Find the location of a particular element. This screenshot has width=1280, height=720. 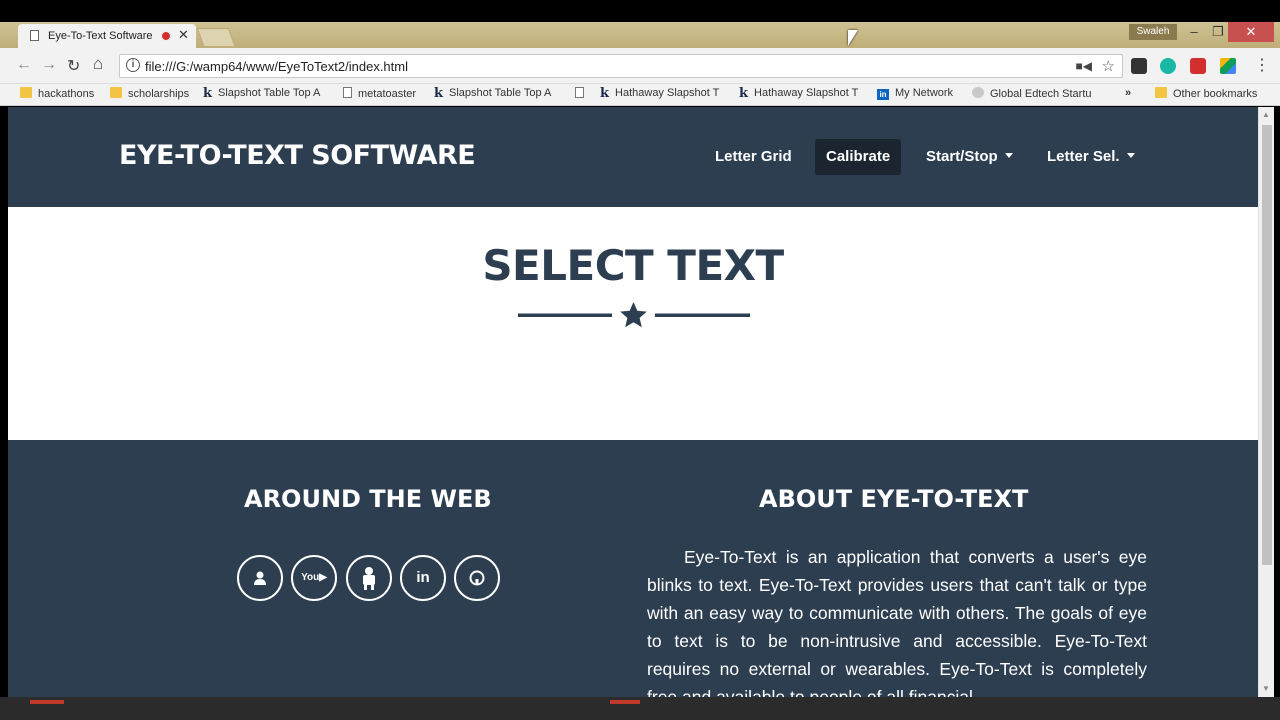

tab-title: Eye-To-Text Software is located at coordinates (100, 36).